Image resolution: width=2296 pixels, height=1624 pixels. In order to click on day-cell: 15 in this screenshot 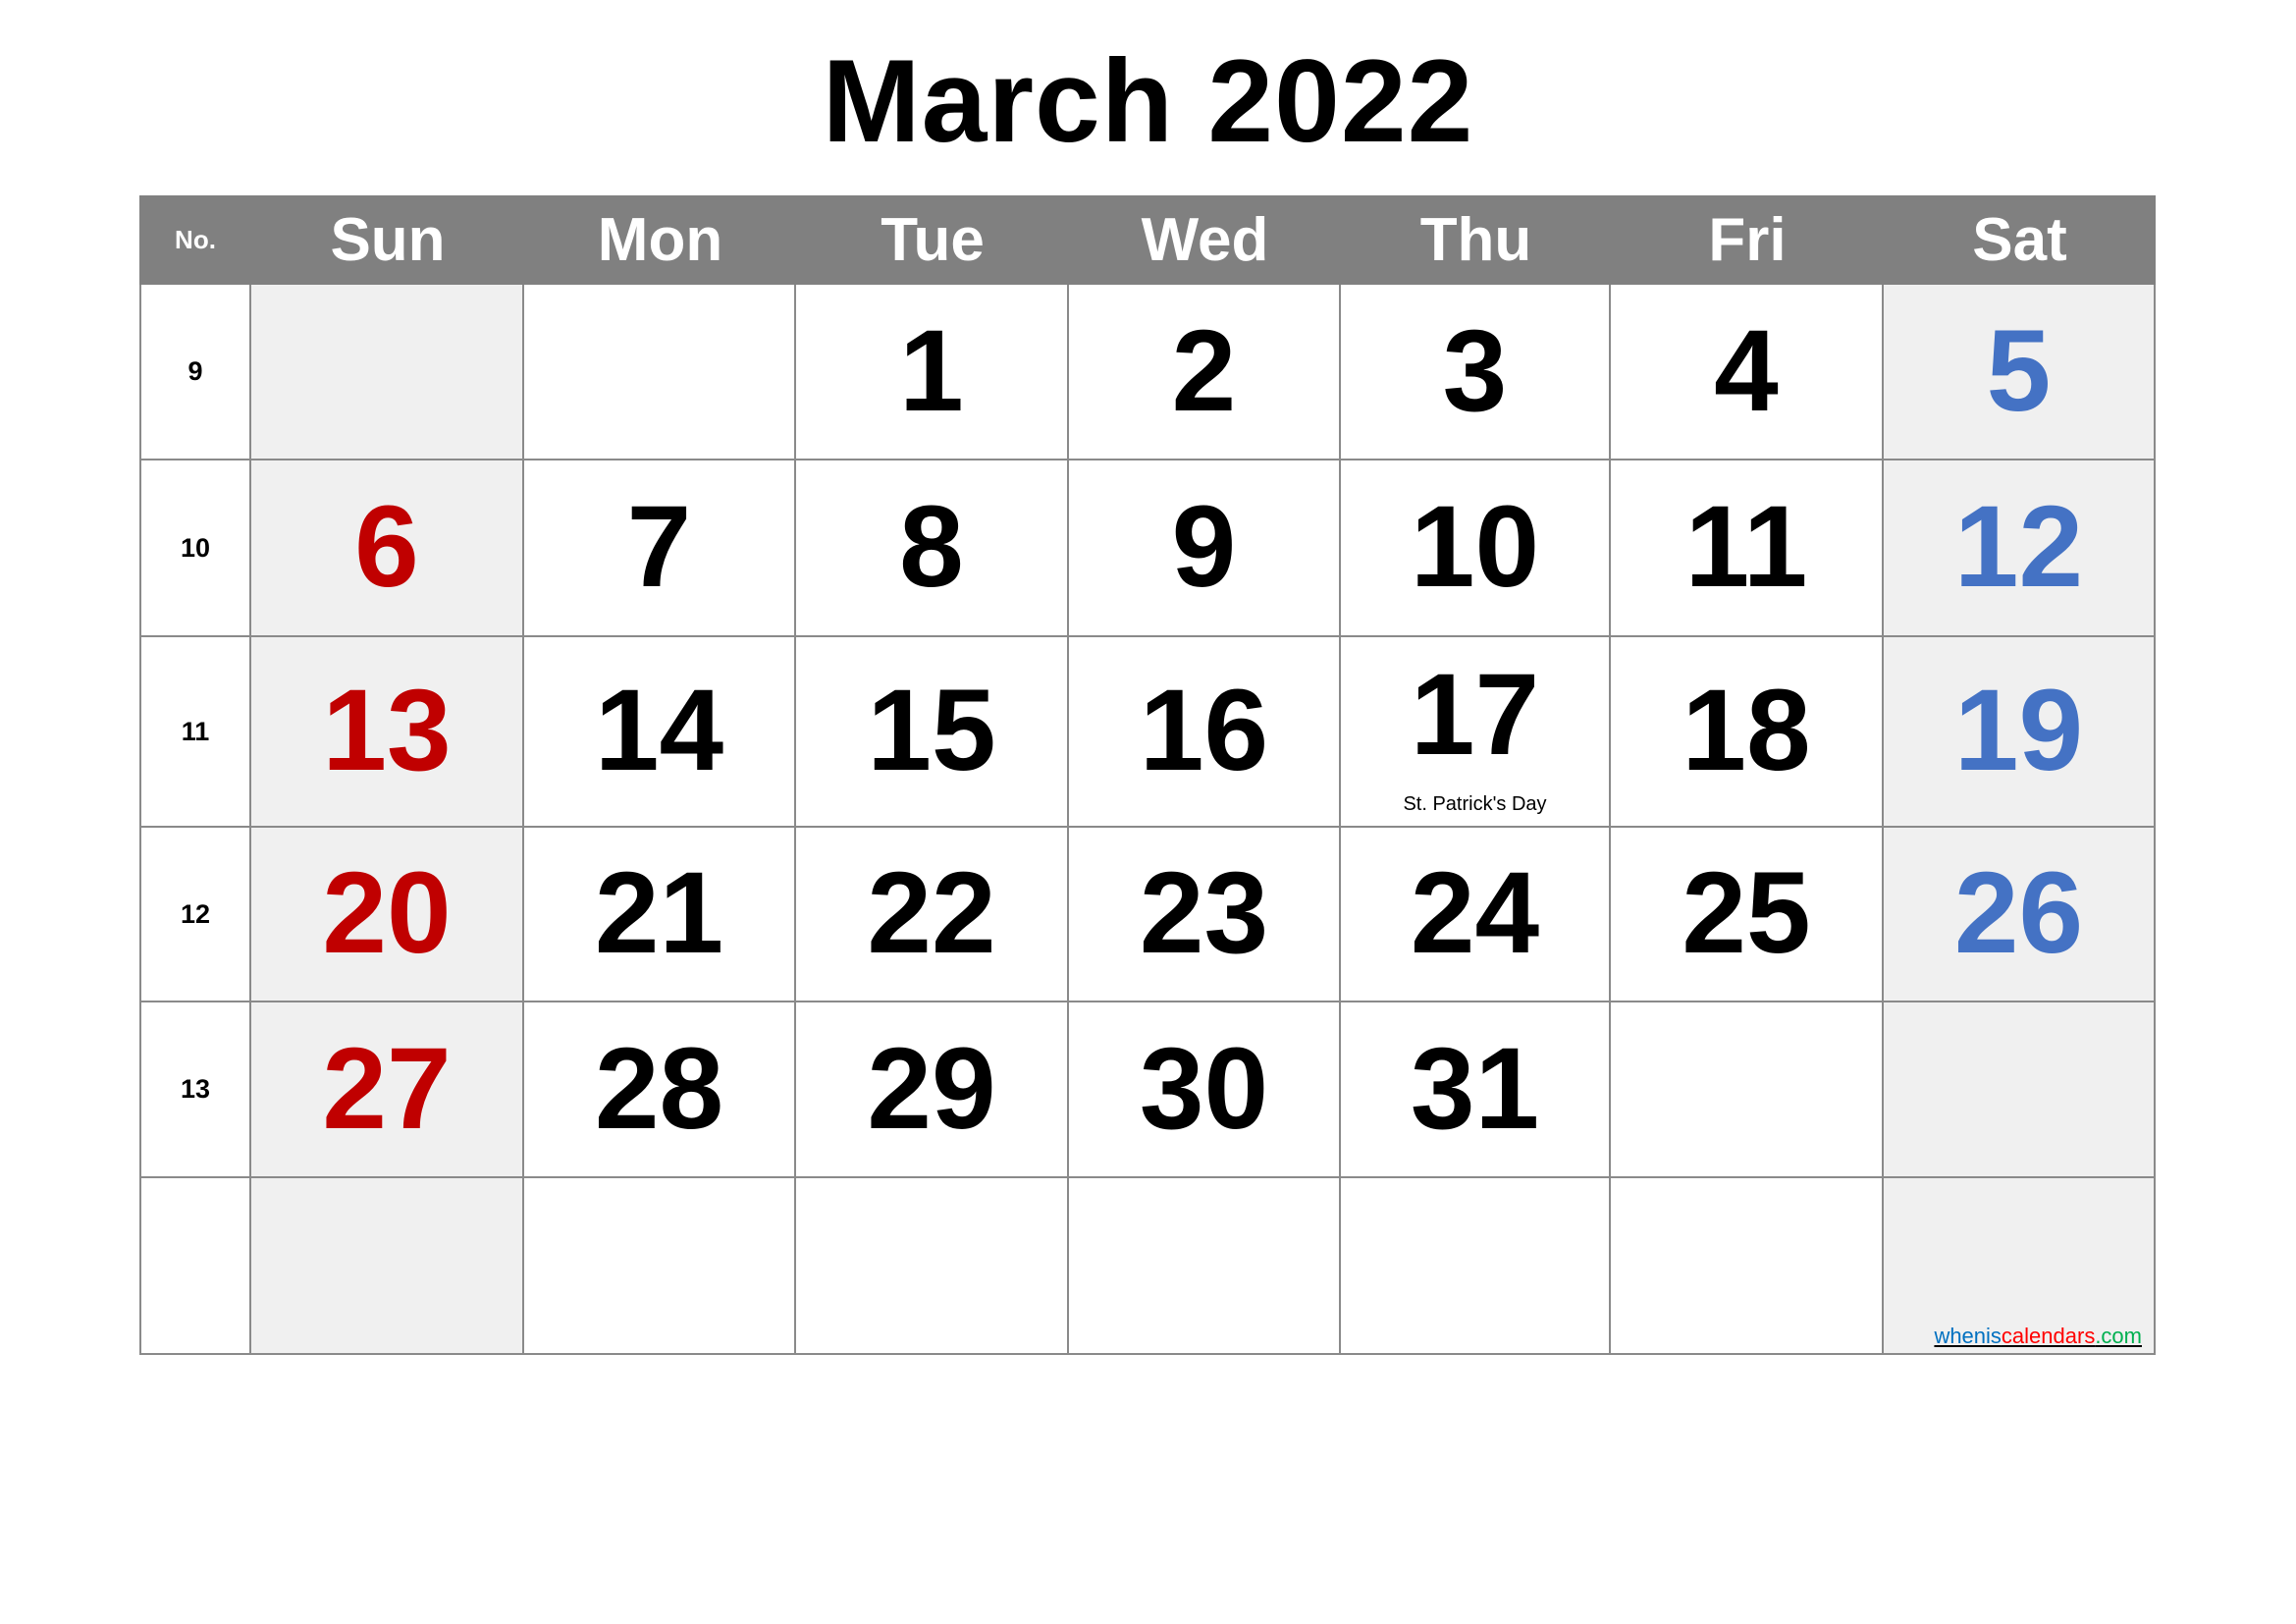, I will do `click(932, 732)`.